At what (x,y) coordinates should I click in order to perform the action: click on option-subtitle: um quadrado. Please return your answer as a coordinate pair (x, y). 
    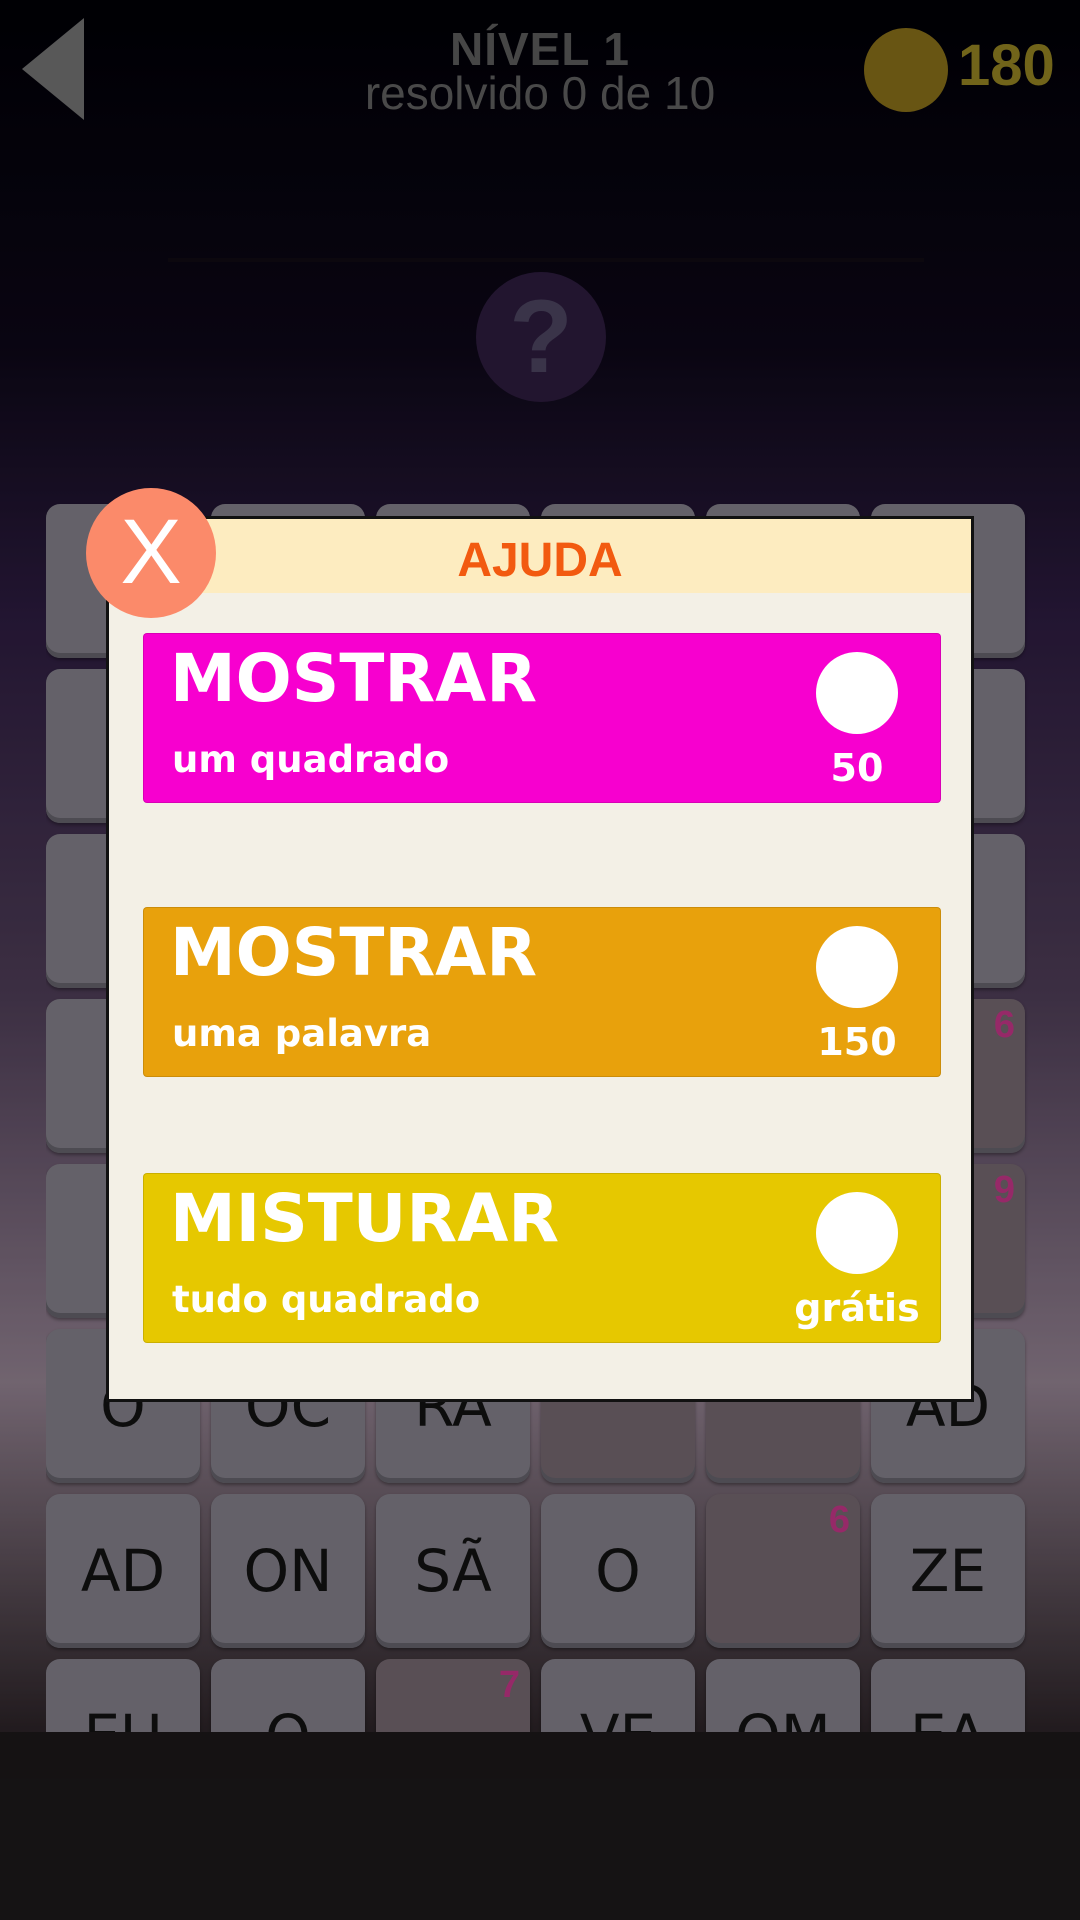
    Looking at the image, I should click on (311, 759).